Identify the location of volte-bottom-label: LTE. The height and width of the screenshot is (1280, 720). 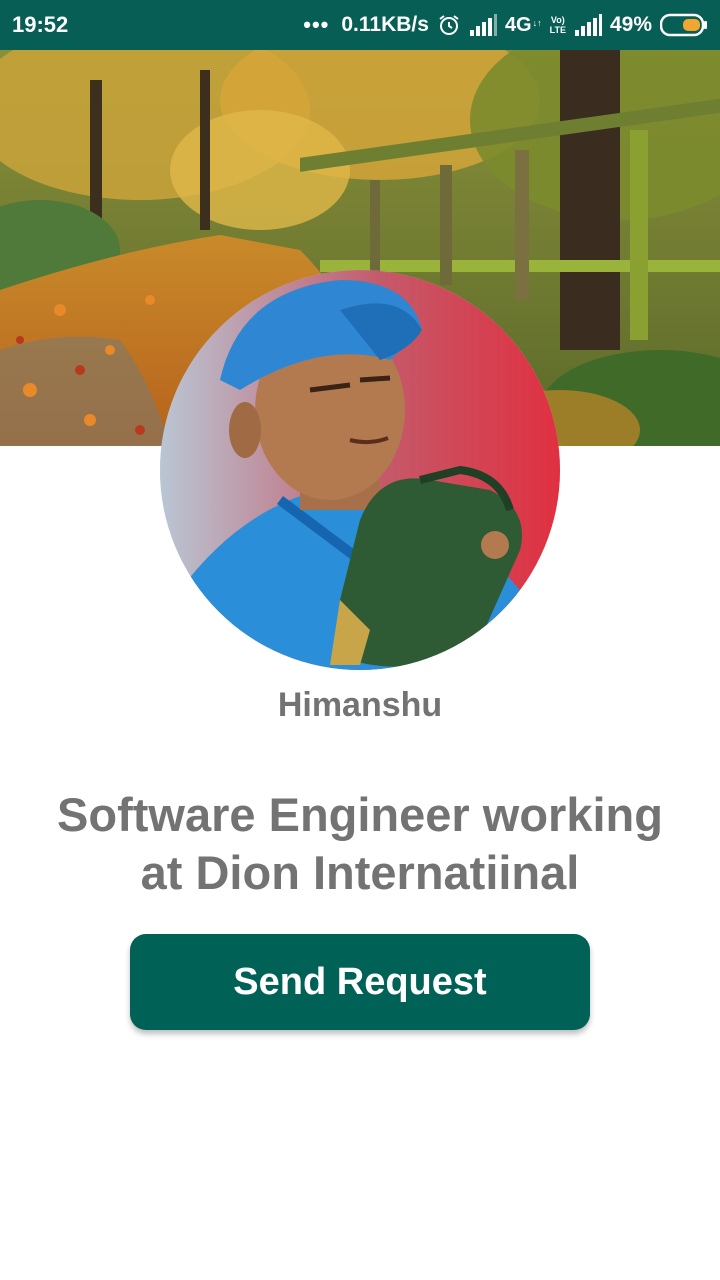
(557, 30).